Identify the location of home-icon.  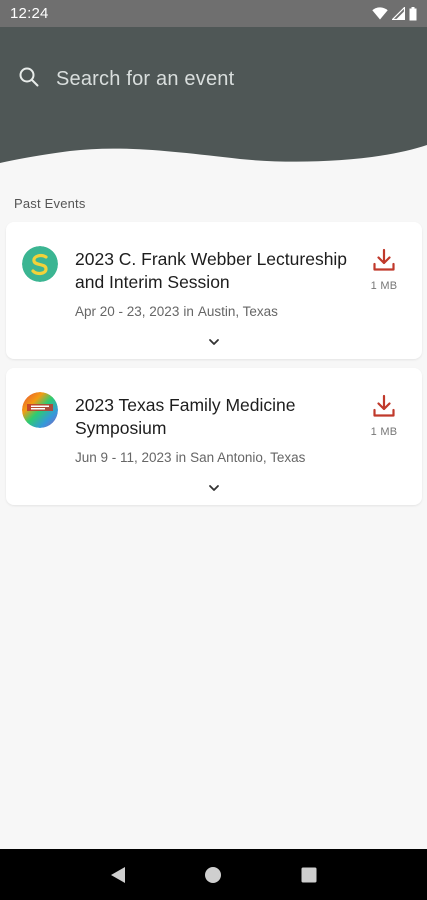
(213, 875).